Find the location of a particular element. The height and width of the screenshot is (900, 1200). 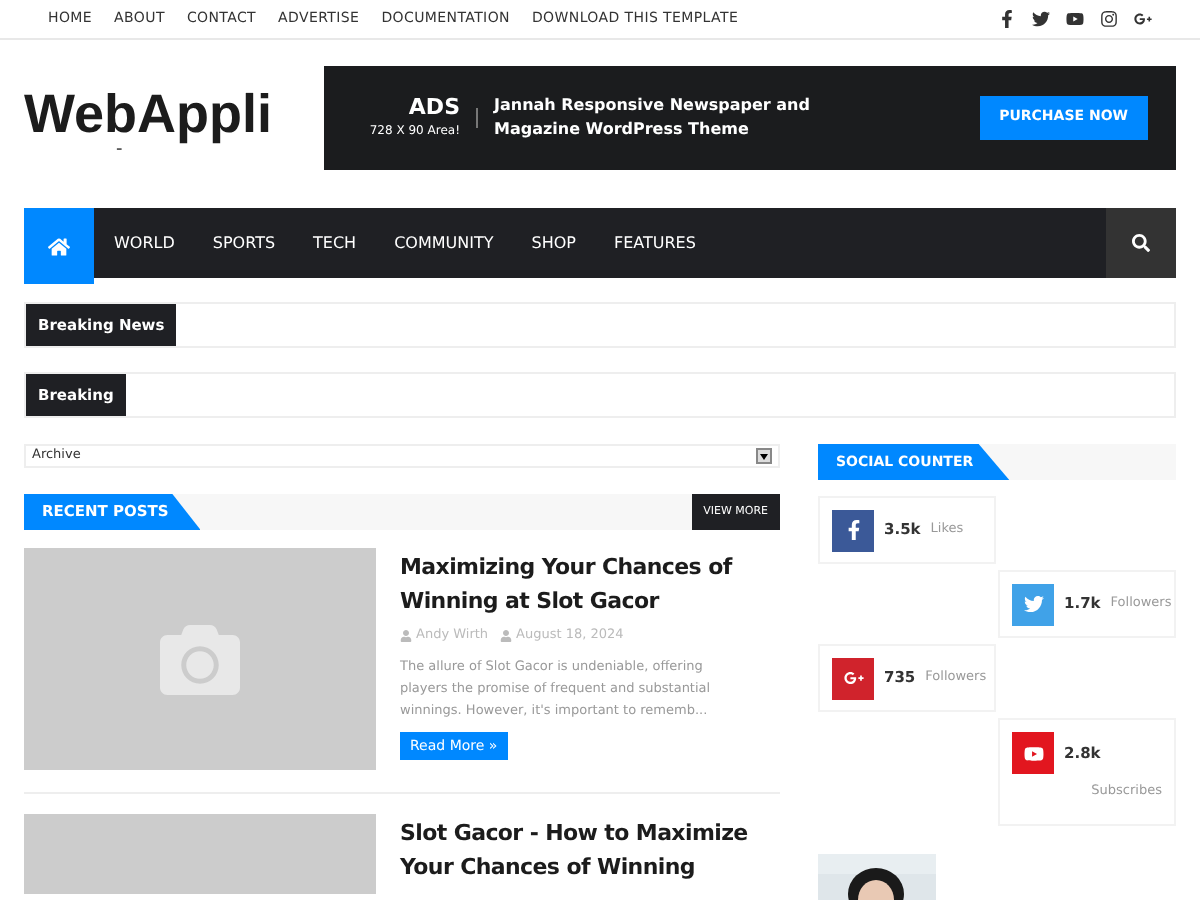

home-icon is located at coordinates (59, 246).